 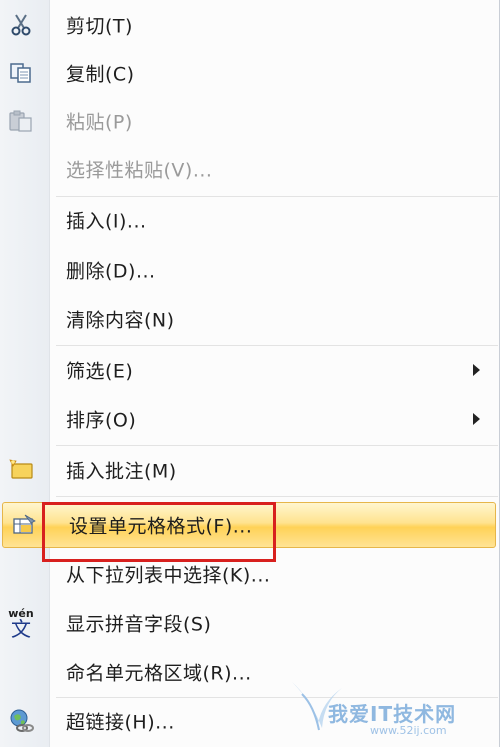 I want to click on menu-item-label: 显示拼音字段(S), so click(x=139, y=624).